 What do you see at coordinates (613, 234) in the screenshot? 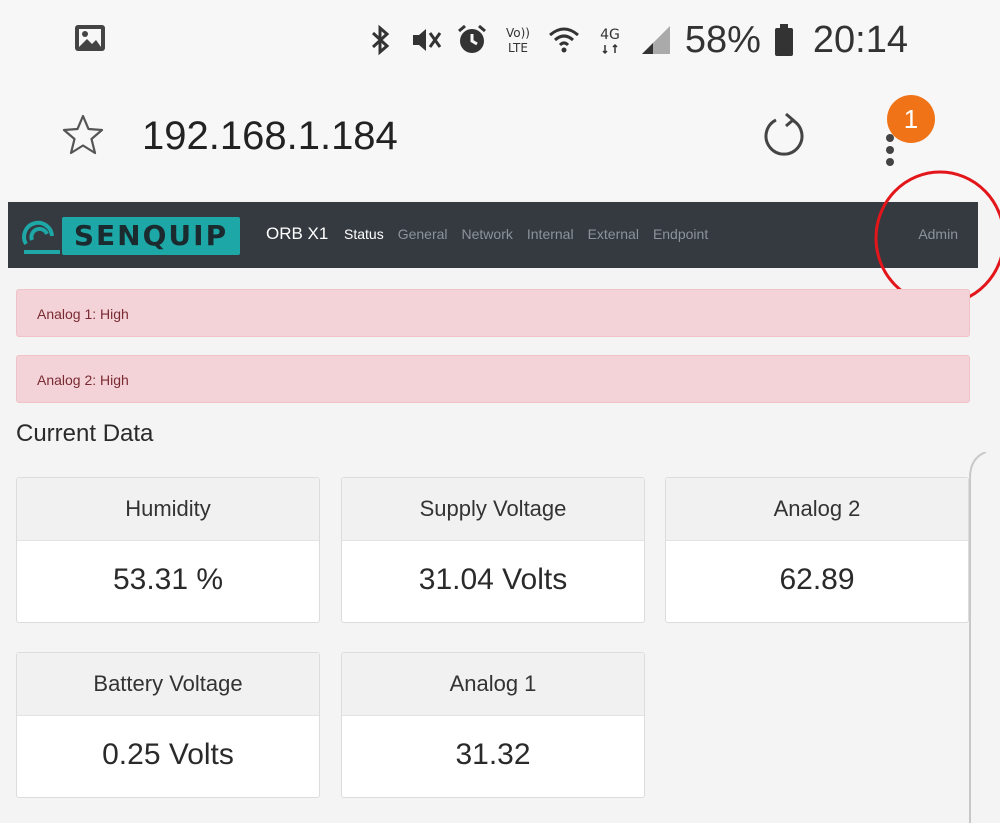
I see `nav-link-external: External` at bounding box center [613, 234].